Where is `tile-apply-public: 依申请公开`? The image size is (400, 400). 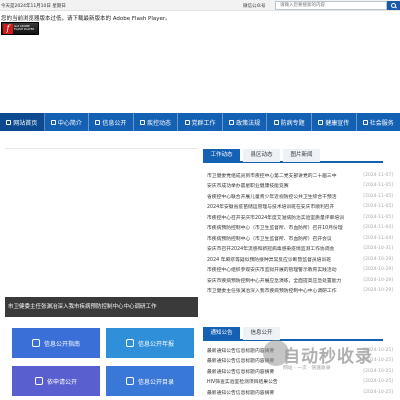 tile-apply-public: 依申请公开 is located at coordinates (56, 381).